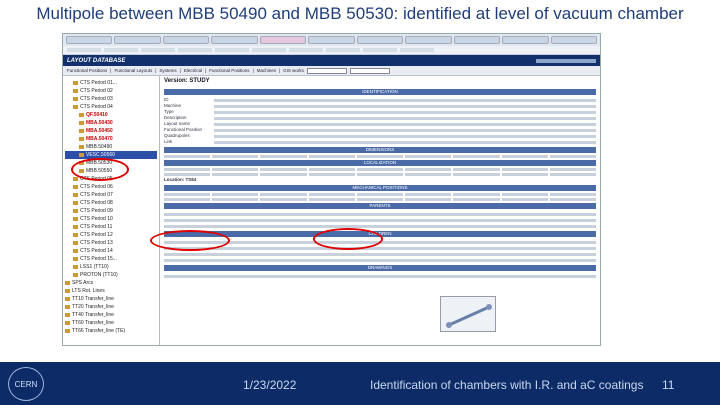 The height and width of the screenshot is (405, 720). I want to click on drawing-row, so click(380, 276).